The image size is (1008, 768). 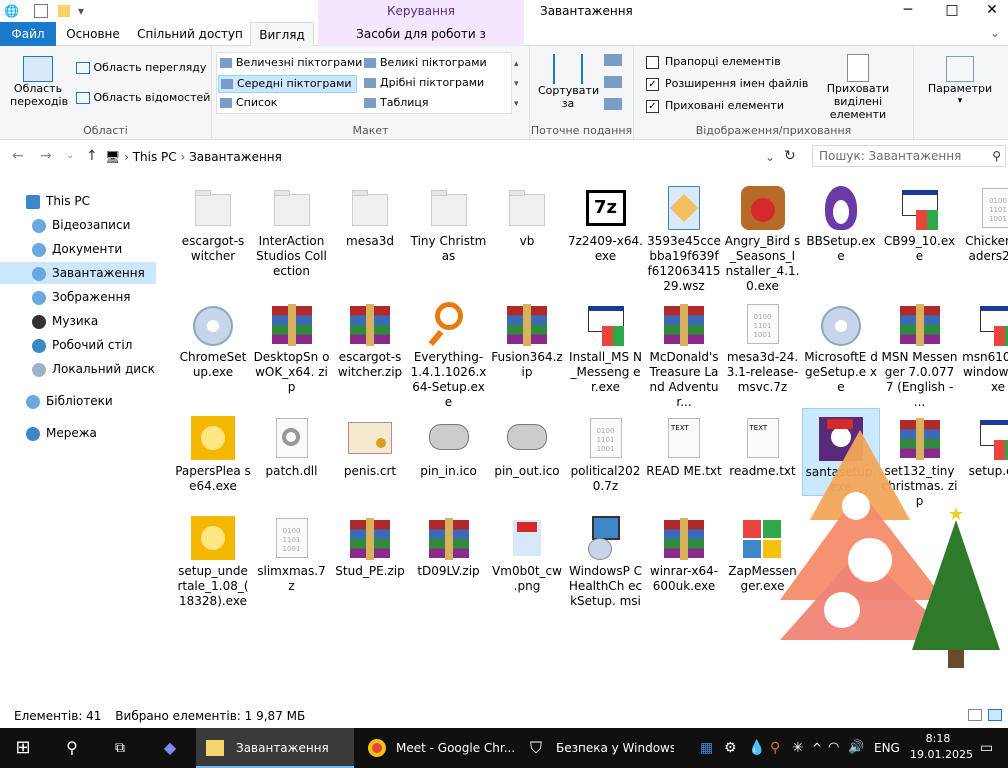 I want to click on hidden-items-checkbox: ✓, so click(x=652, y=106).